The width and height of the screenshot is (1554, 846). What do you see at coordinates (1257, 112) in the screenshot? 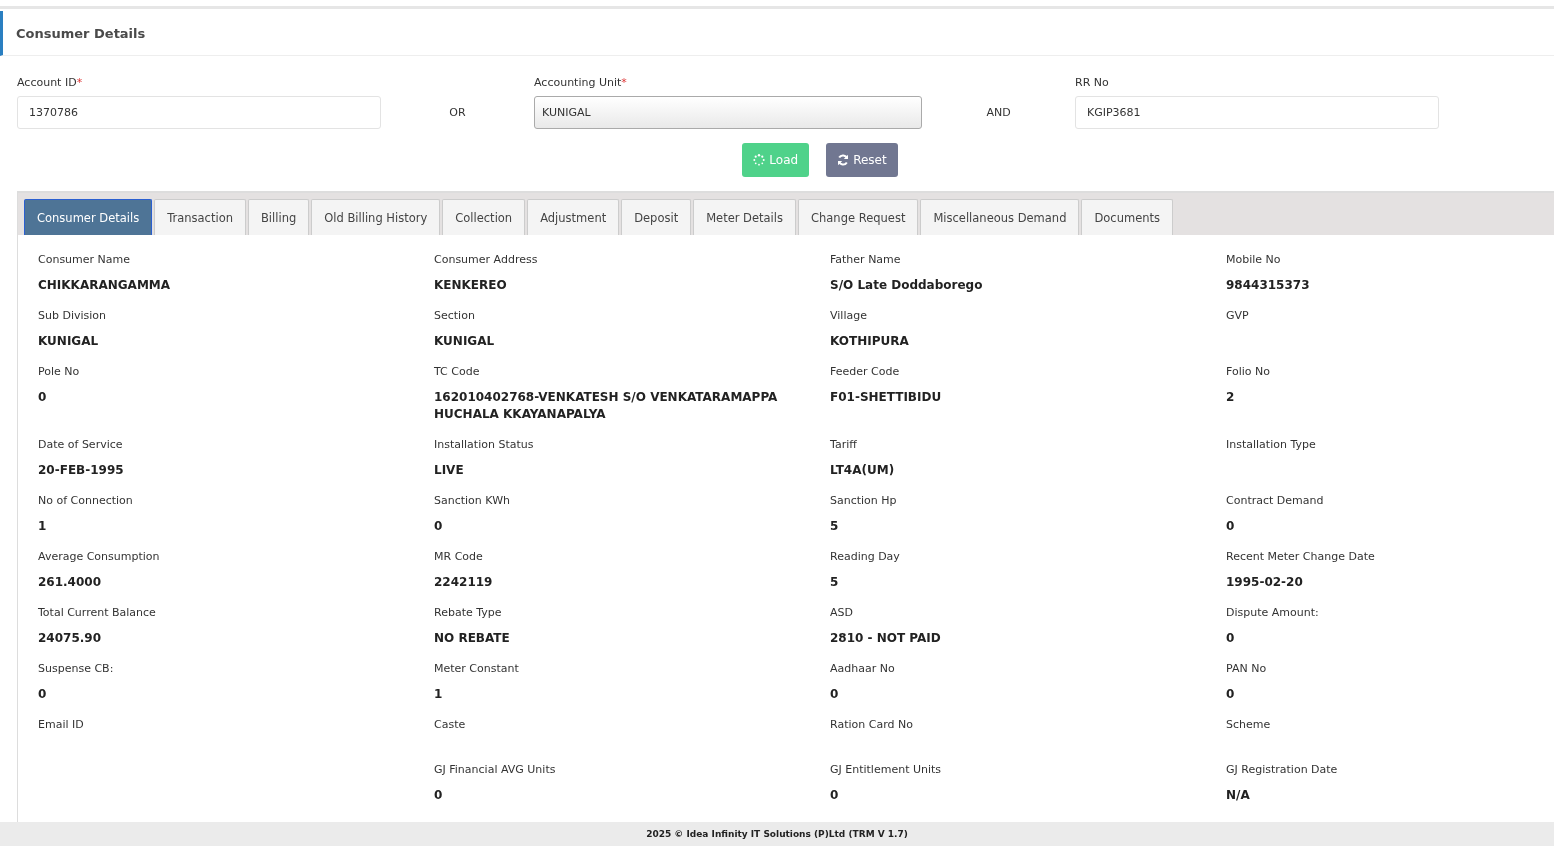
I see `input-field: KGIP3681` at bounding box center [1257, 112].